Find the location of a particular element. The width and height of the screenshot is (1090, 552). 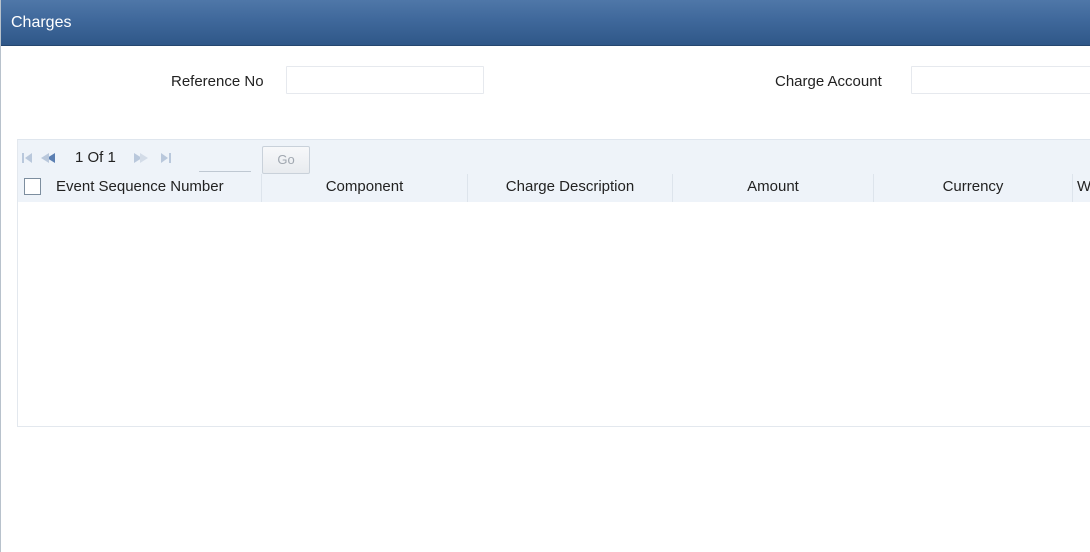

charge-account-label: Charge Account is located at coordinates (828, 81).